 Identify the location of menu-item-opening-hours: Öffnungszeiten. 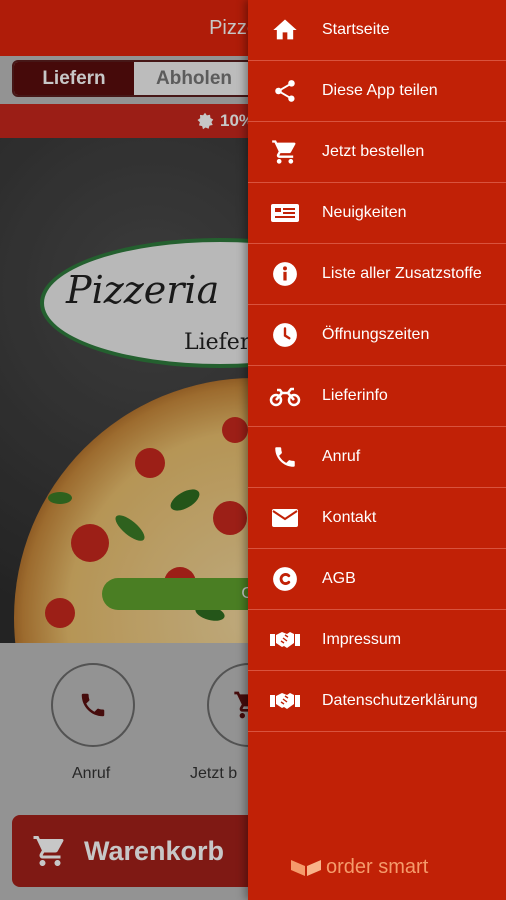
(377, 335).